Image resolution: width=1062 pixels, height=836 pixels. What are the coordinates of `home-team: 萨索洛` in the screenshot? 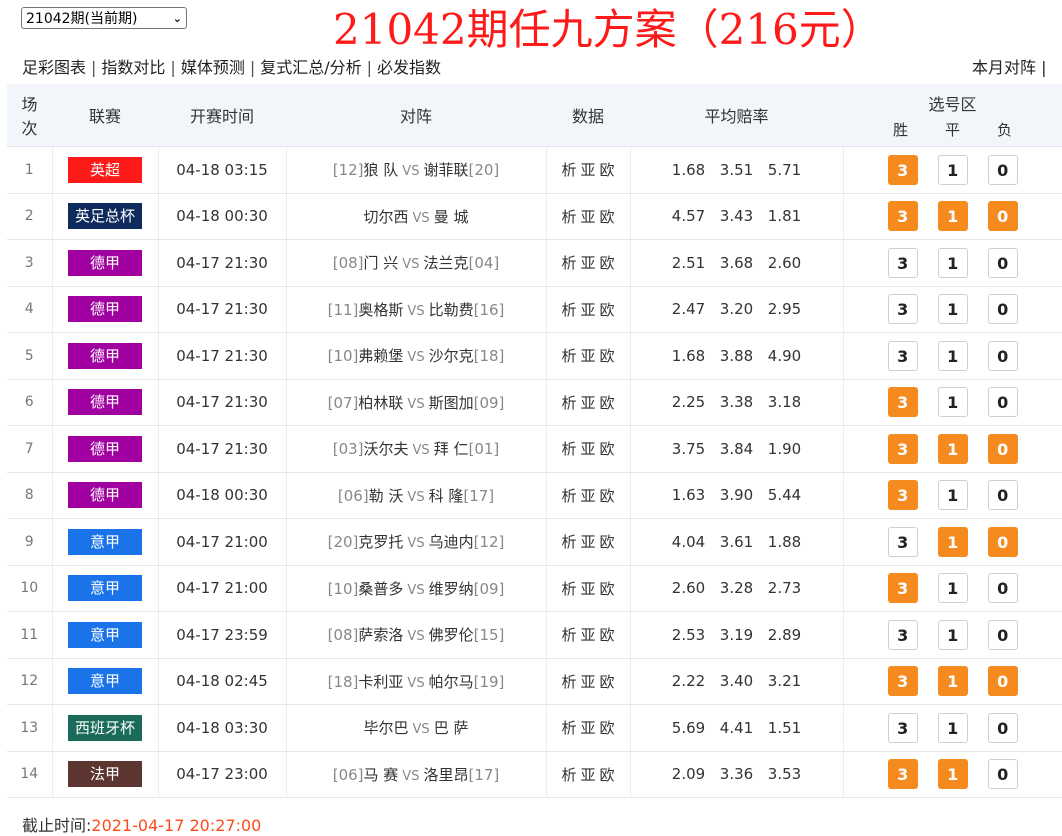 It's located at (380, 635).